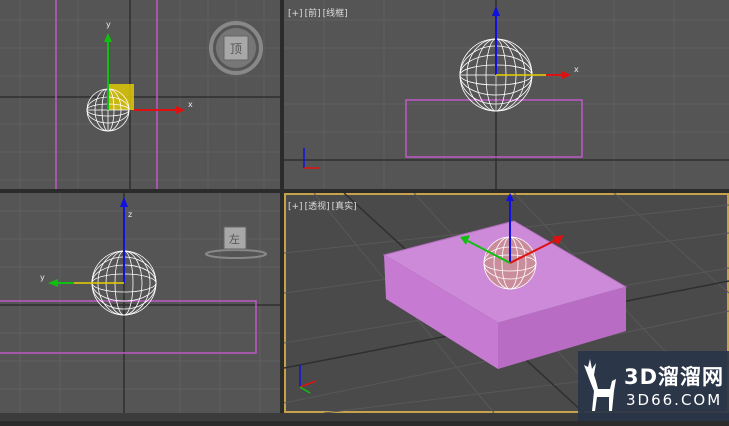 The width and height of the screenshot is (729, 426). I want to click on box-outline, so click(494, 128).